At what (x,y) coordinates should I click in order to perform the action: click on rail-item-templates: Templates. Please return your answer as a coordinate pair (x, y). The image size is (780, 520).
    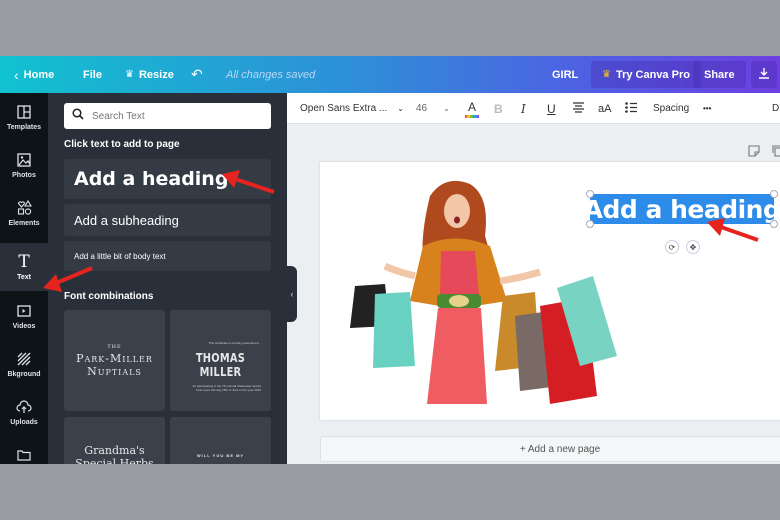
    Looking at the image, I should click on (24, 117).